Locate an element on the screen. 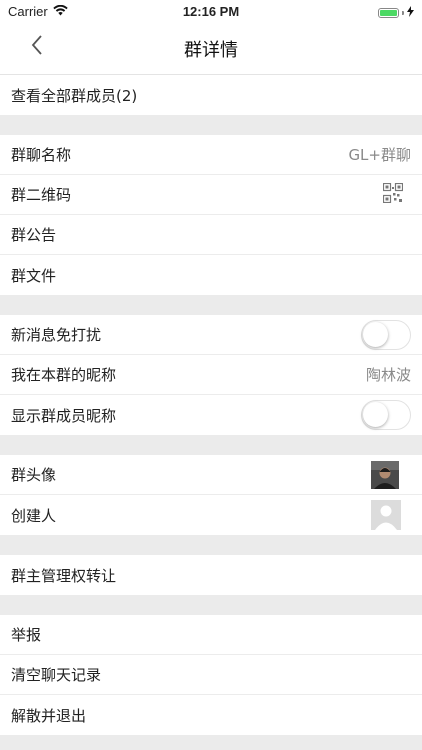  members-section: 查看全部群成员(2) is located at coordinates (211, 95).